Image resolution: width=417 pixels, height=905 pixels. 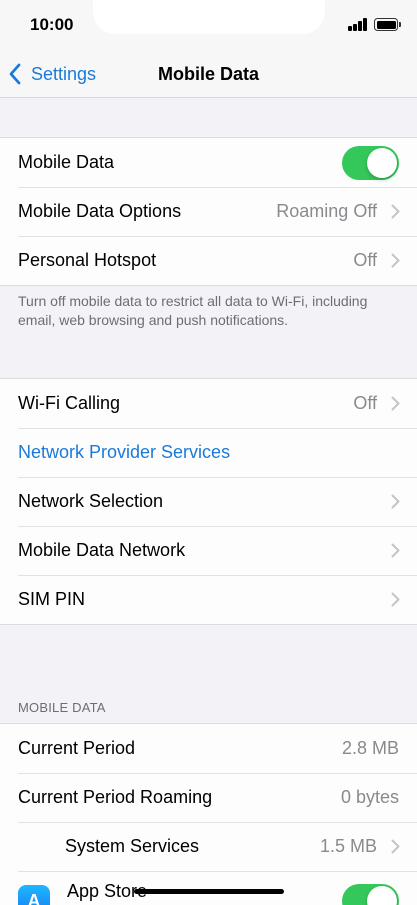 What do you see at coordinates (124, 452) in the screenshot?
I see `network-provider-services-link: Network Provider Services` at bounding box center [124, 452].